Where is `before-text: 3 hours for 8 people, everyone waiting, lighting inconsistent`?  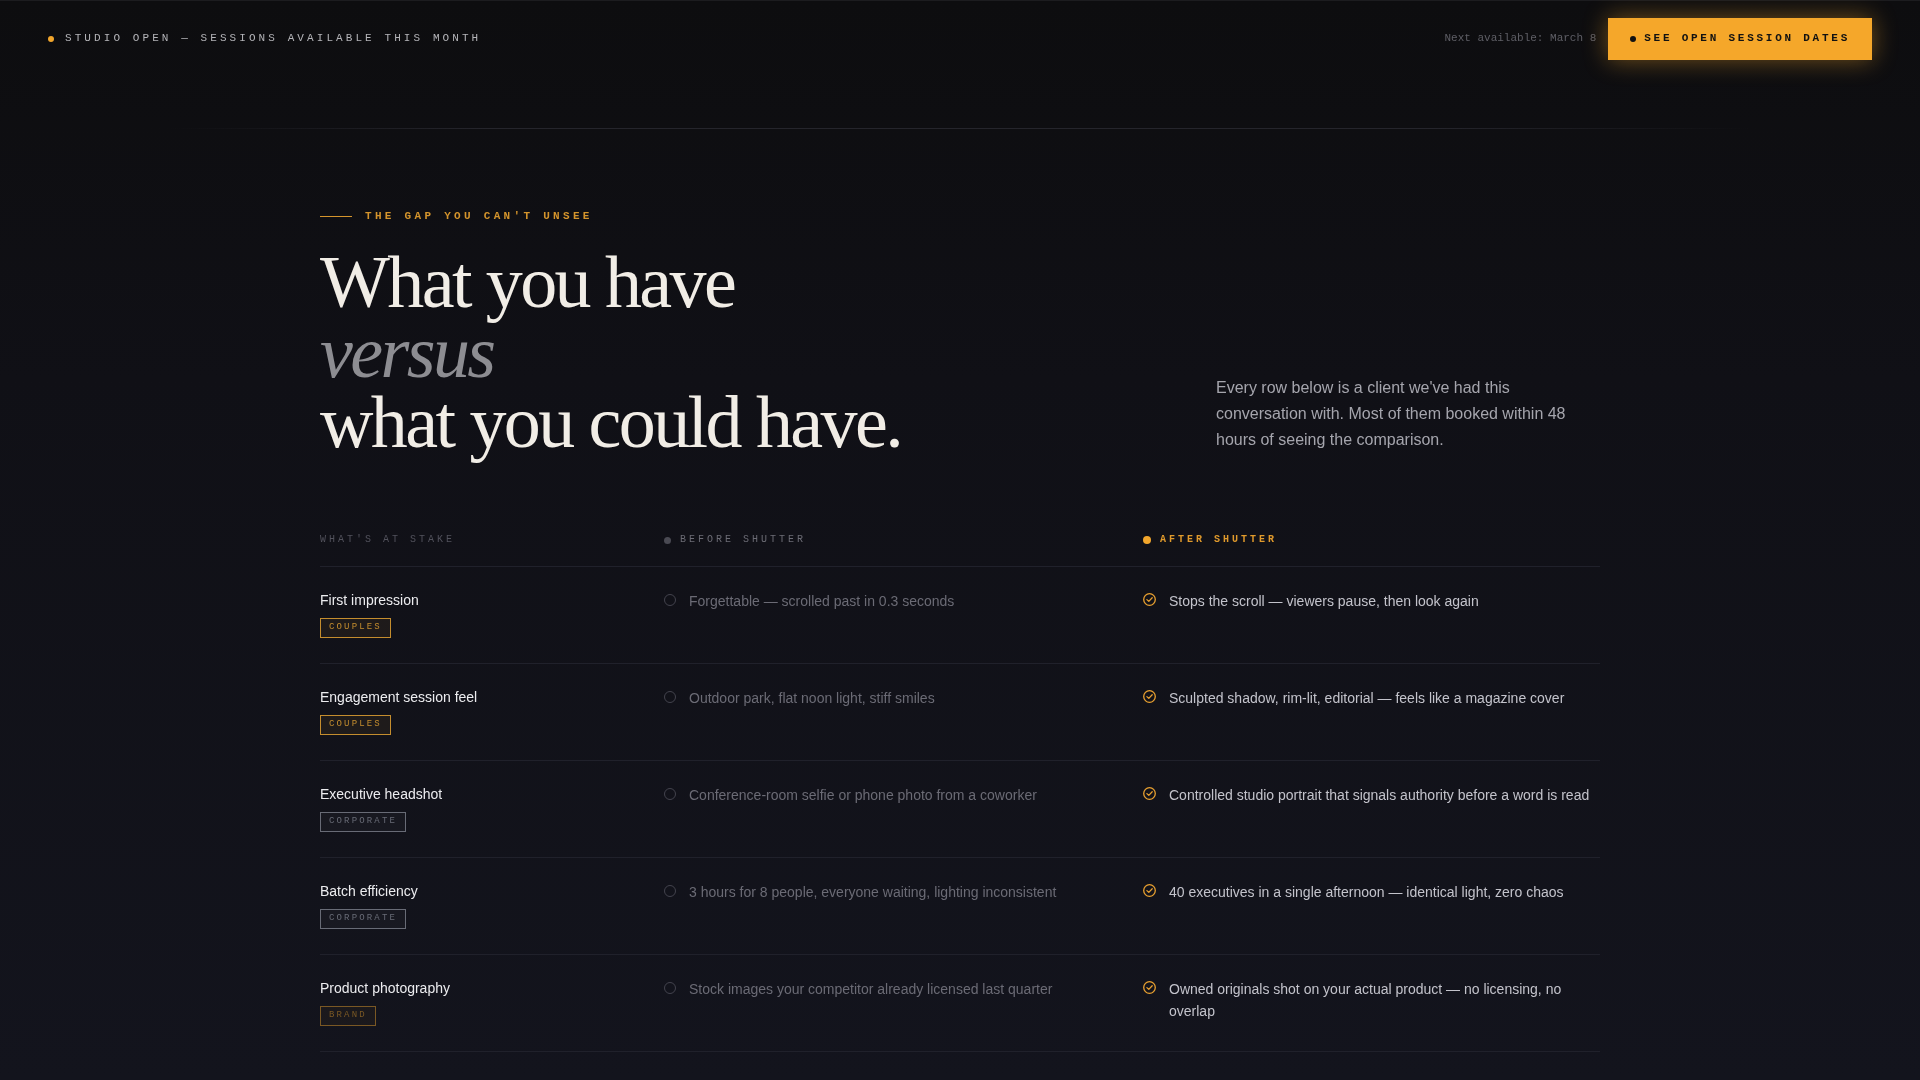 before-text: 3 hours for 8 people, everyone waiting, lighting inconsistent is located at coordinates (873, 892).